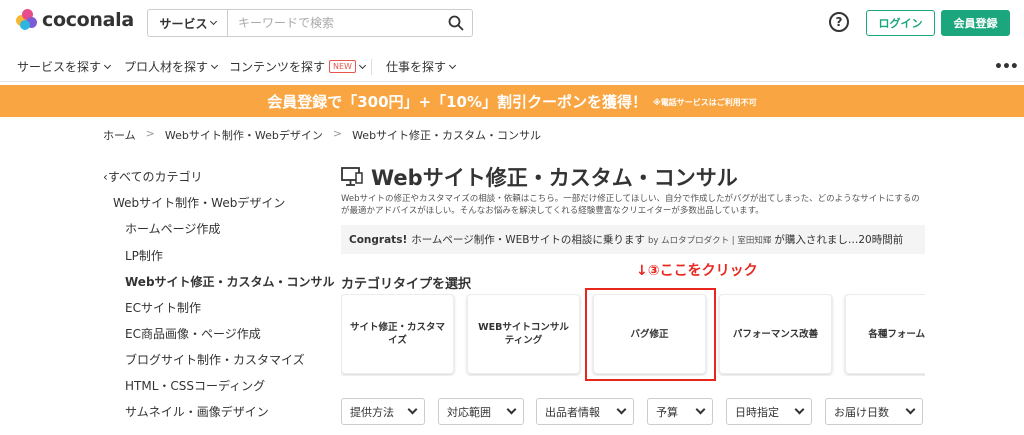  I want to click on page-heading: Webサイト修正・カスタム・コンサル, so click(539, 177).